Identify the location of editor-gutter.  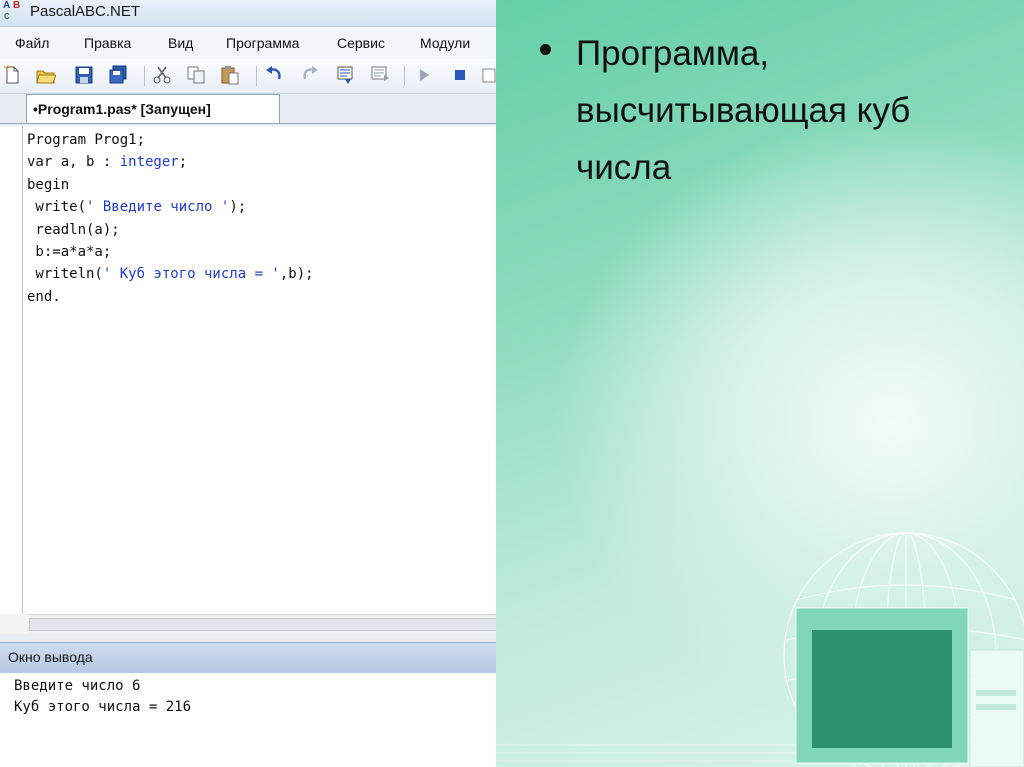
(22, 370).